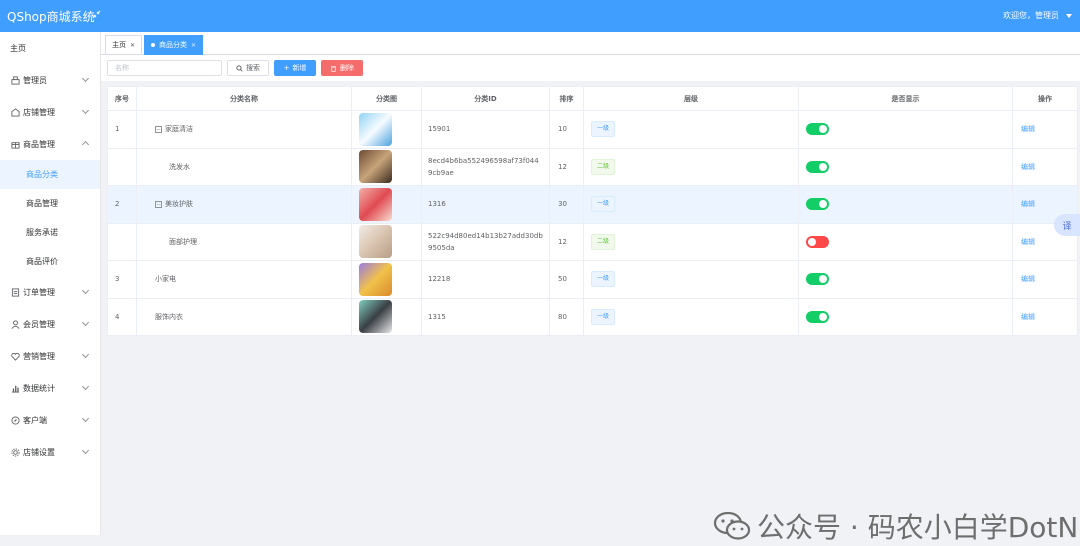  Describe the element at coordinates (50, 203) in the screenshot. I see `sidebar-sub-goods: 商品管理` at that location.